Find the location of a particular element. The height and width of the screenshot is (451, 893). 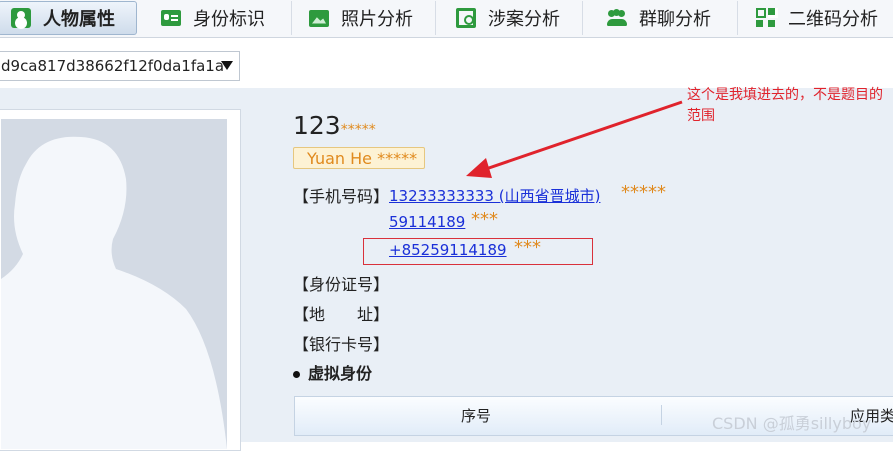

evidence-id-select: d9ca817d38662f12f0da1fa1a is located at coordinates (120, 66).